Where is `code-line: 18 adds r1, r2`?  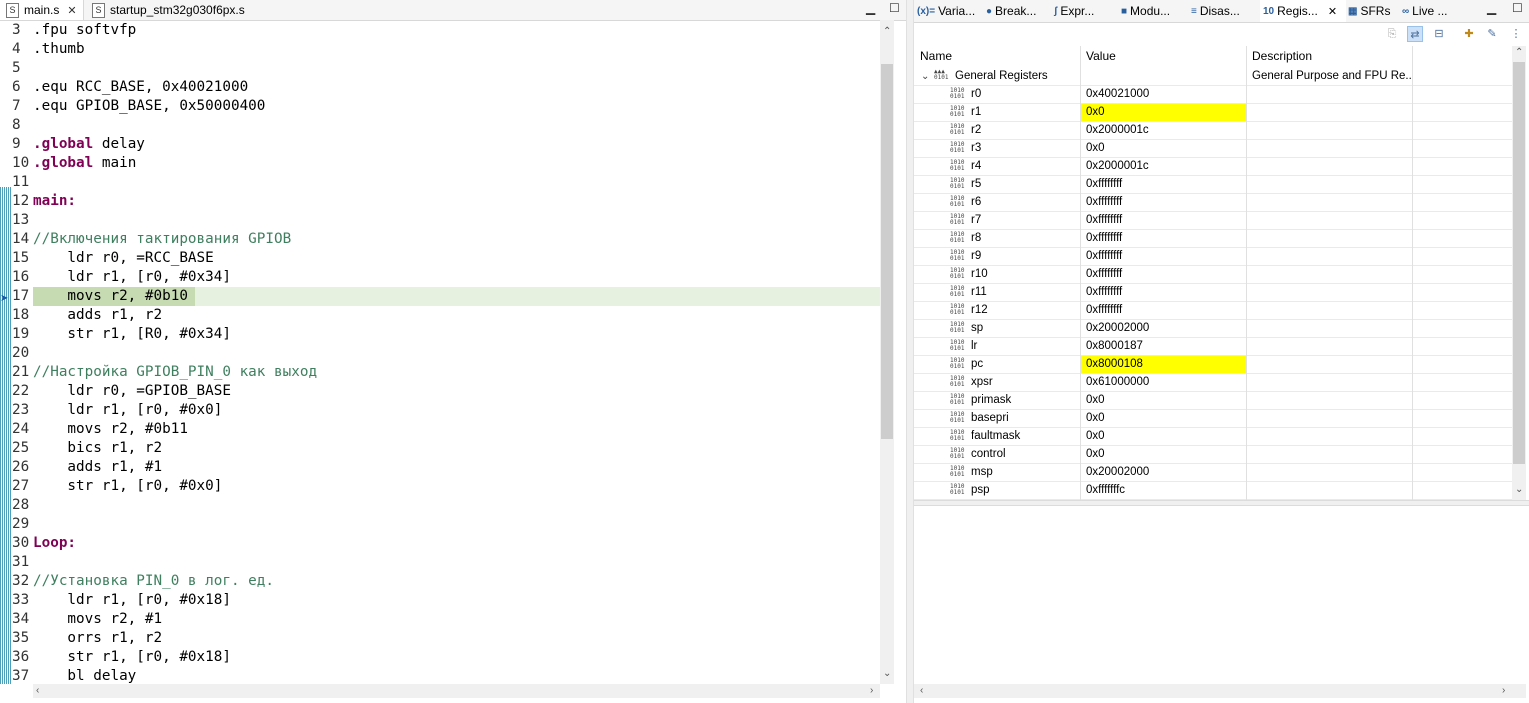 code-line: 18 adds r1, r2 is located at coordinates (440, 315).